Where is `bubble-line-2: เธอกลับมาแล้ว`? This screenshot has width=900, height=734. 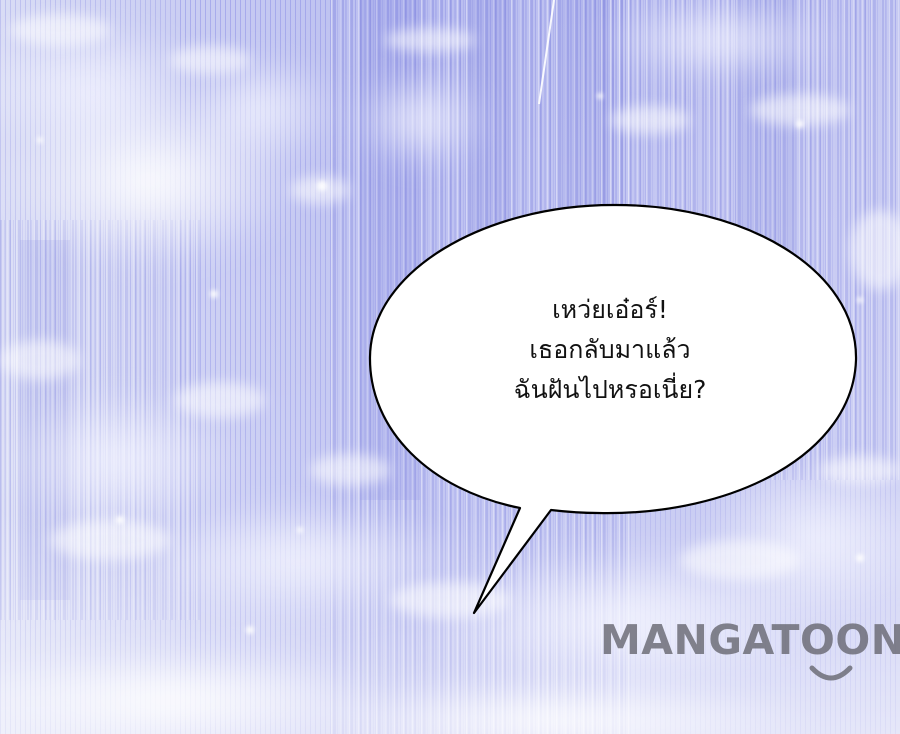
bubble-line-2: เธอกลับมาแล้ว is located at coordinates (610, 349).